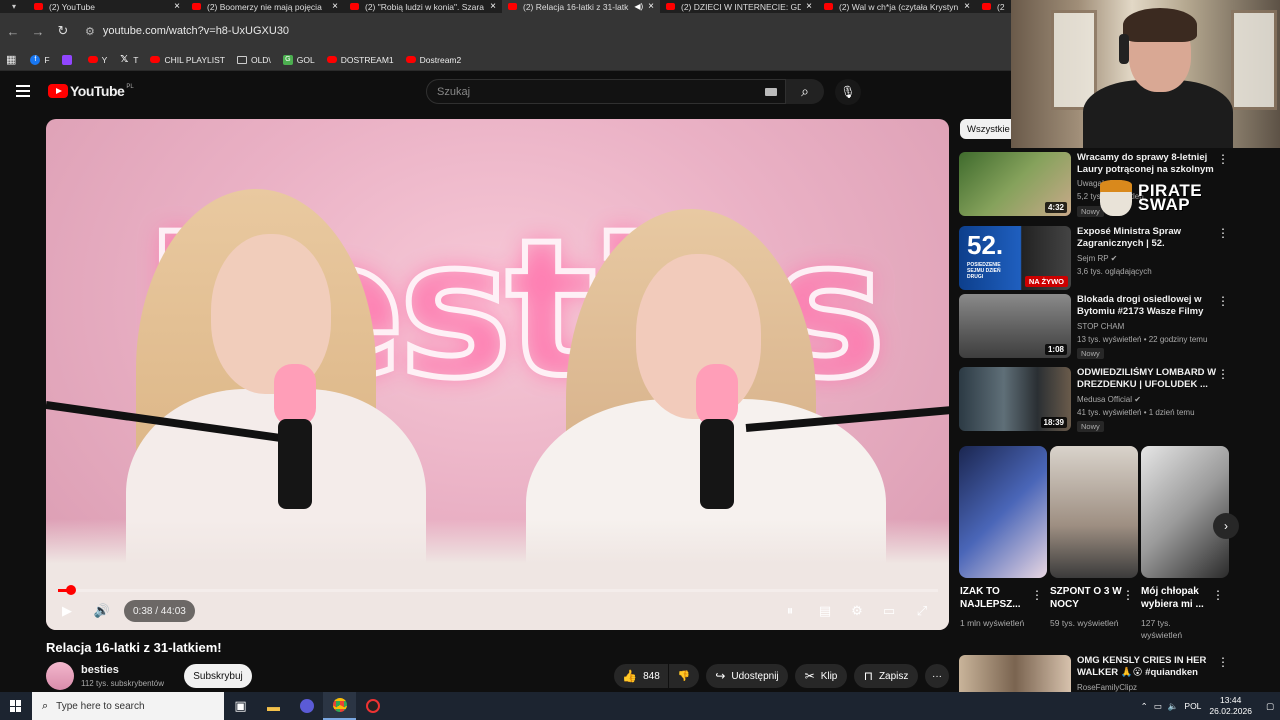 The width and height of the screenshot is (1280, 720). Describe the element at coordinates (265, 6) in the screenshot. I see `browser-tab: (2) Boomerzy nie mają pojęcia ×` at that location.